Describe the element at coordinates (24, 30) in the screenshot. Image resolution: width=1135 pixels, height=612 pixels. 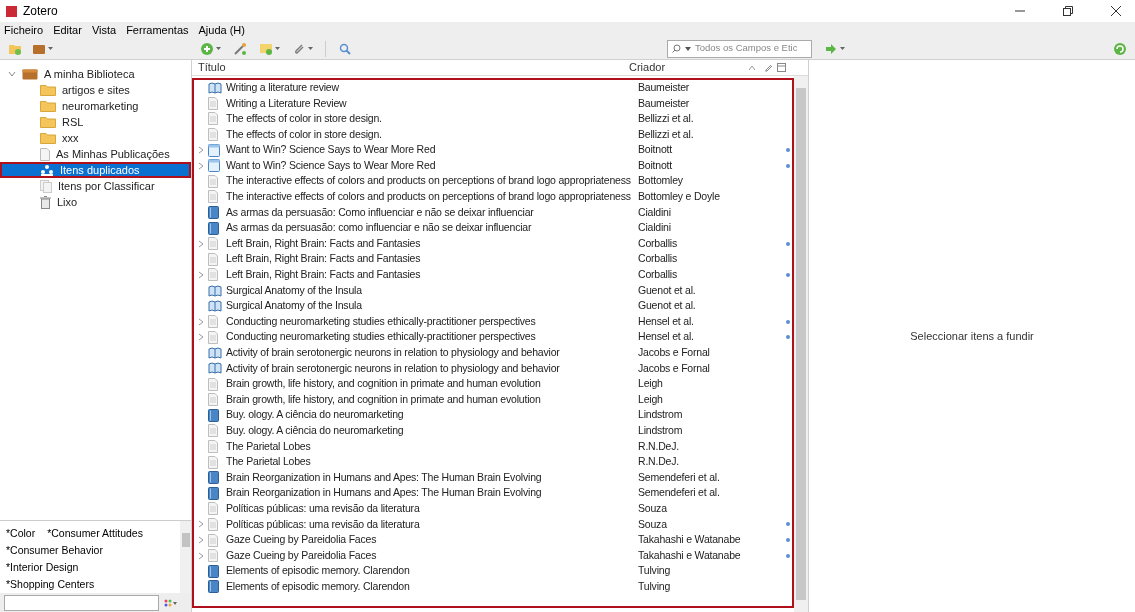
I see `menu-item: Ficheiro` at that location.